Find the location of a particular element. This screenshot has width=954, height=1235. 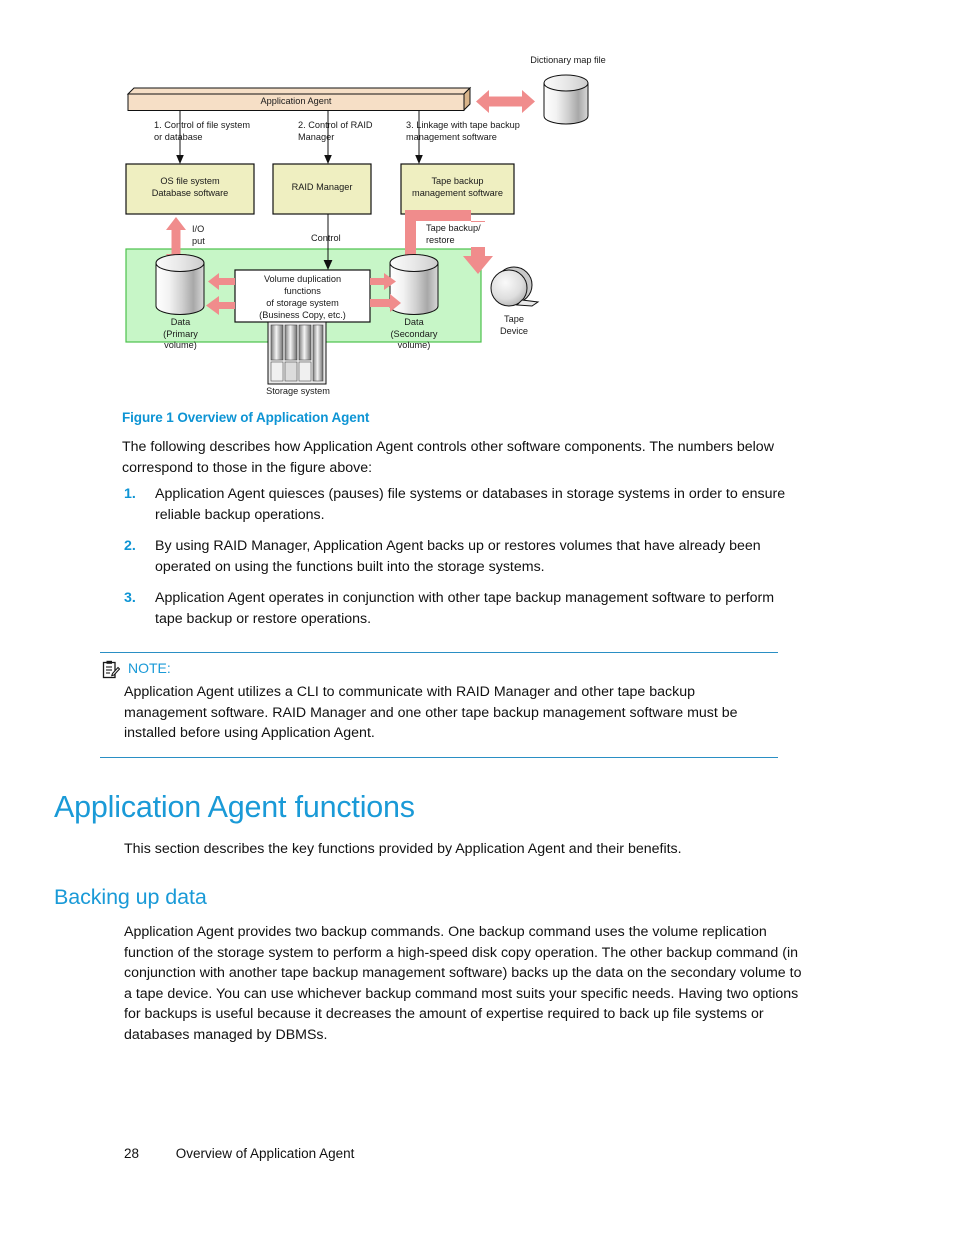

storage-system-rack is located at coordinates (297, 353).